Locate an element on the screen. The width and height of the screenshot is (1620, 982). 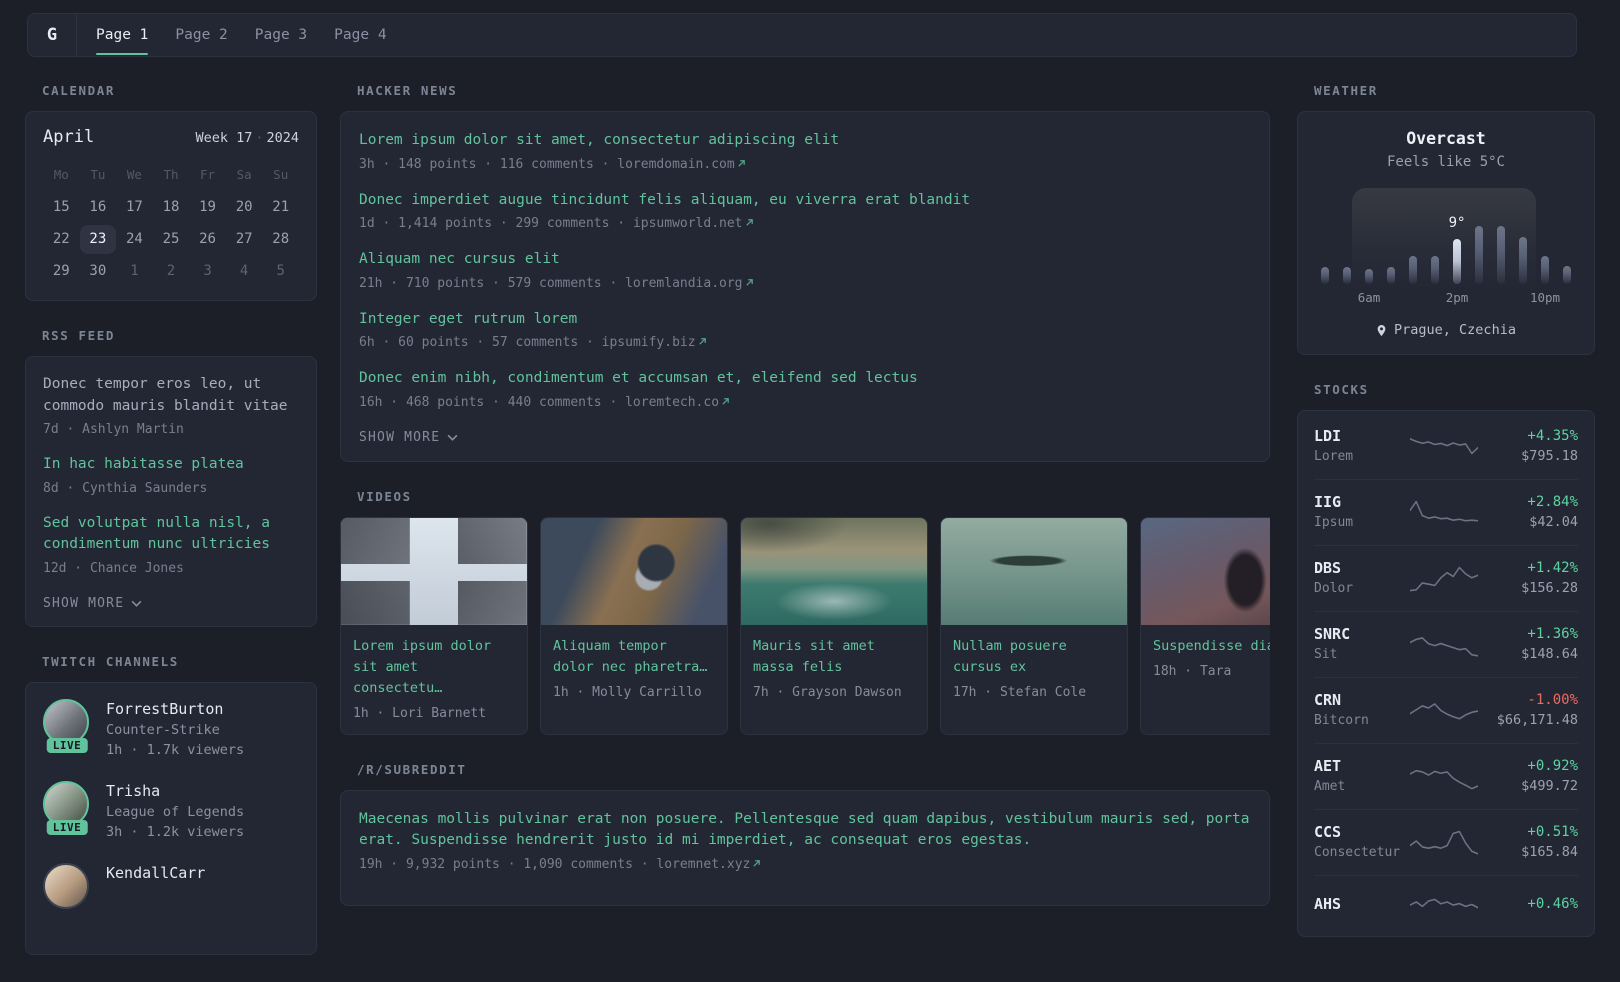
calendar-day: 25 is located at coordinates (171, 239).